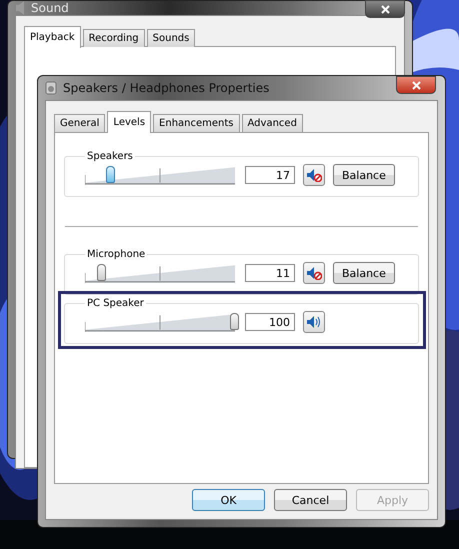  I want to click on tab: Levels, so click(129, 122).